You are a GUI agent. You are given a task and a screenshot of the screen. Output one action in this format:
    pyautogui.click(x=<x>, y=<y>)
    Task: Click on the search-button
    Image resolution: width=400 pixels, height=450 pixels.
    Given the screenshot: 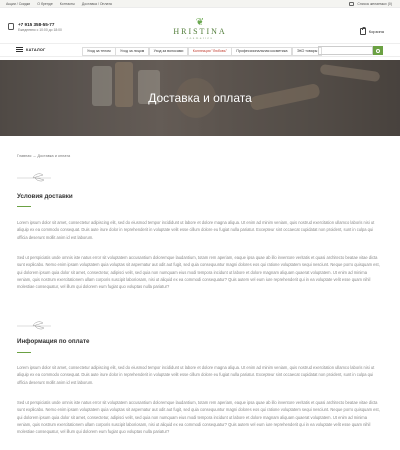 What is the action you would take?
    pyautogui.click(x=378, y=50)
    